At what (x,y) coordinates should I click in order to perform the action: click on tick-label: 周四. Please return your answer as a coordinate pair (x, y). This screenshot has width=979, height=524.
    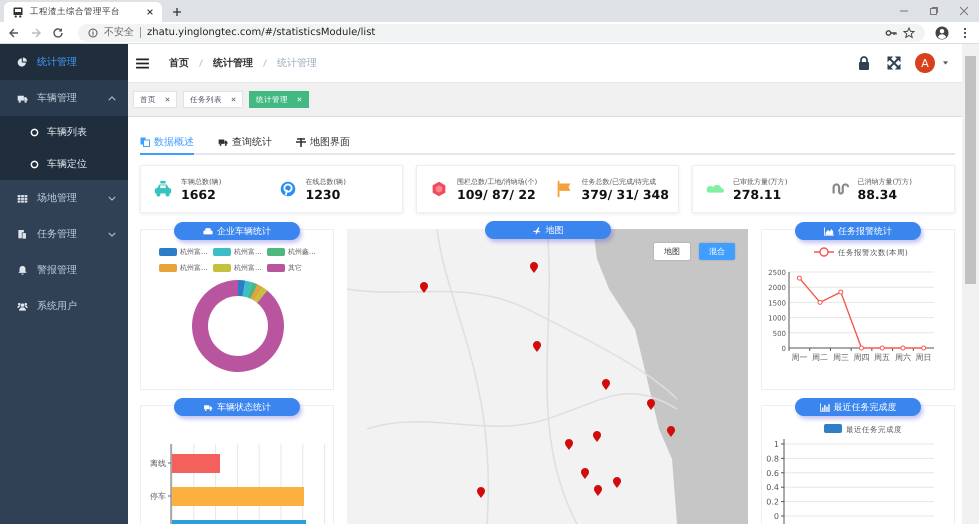
    Looking at the image, I should click on (862, 357).